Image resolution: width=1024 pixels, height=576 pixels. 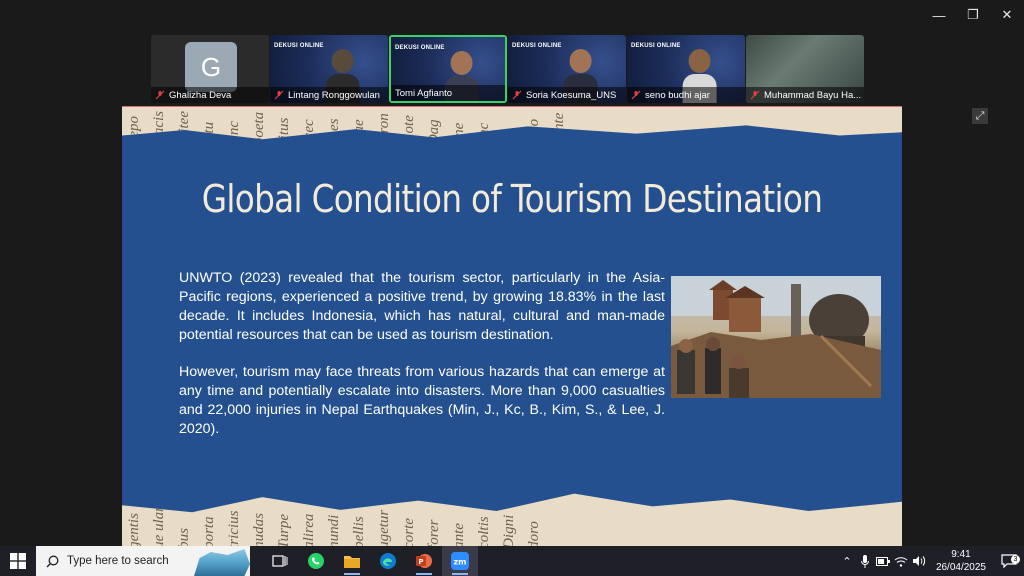 What do you see at coordinates (559, 129) in the screenshot?
I see `paper-word: gente` at bounding box center [559, 129].